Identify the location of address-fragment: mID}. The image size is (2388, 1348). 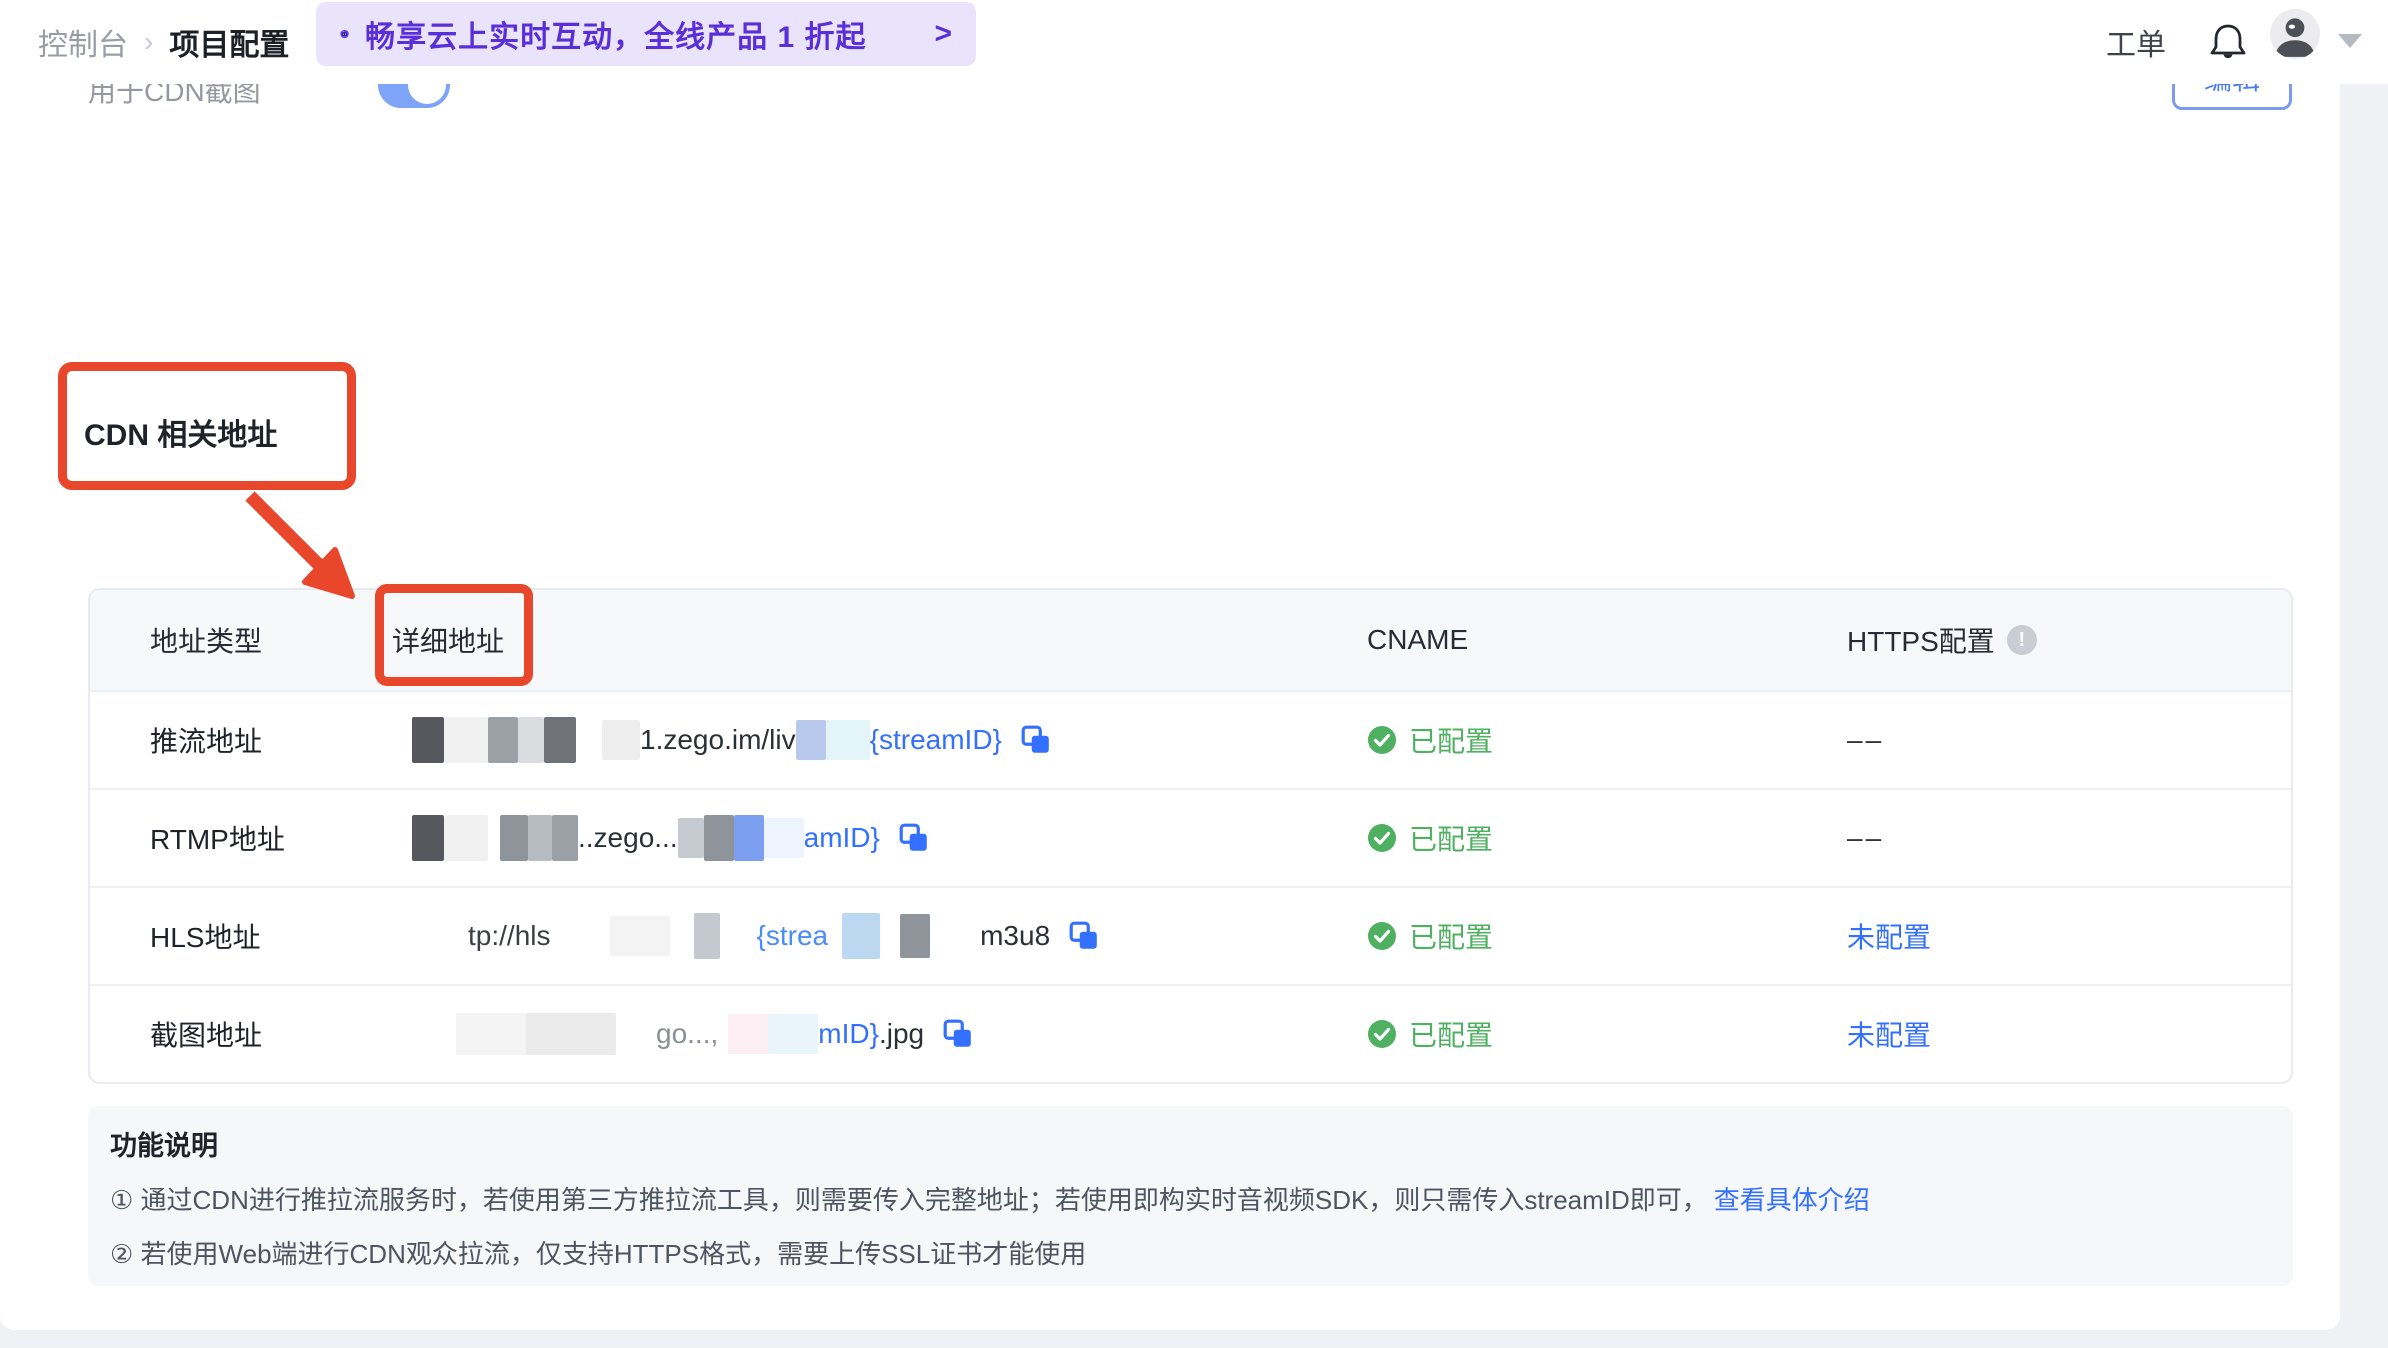
(848, 1033).